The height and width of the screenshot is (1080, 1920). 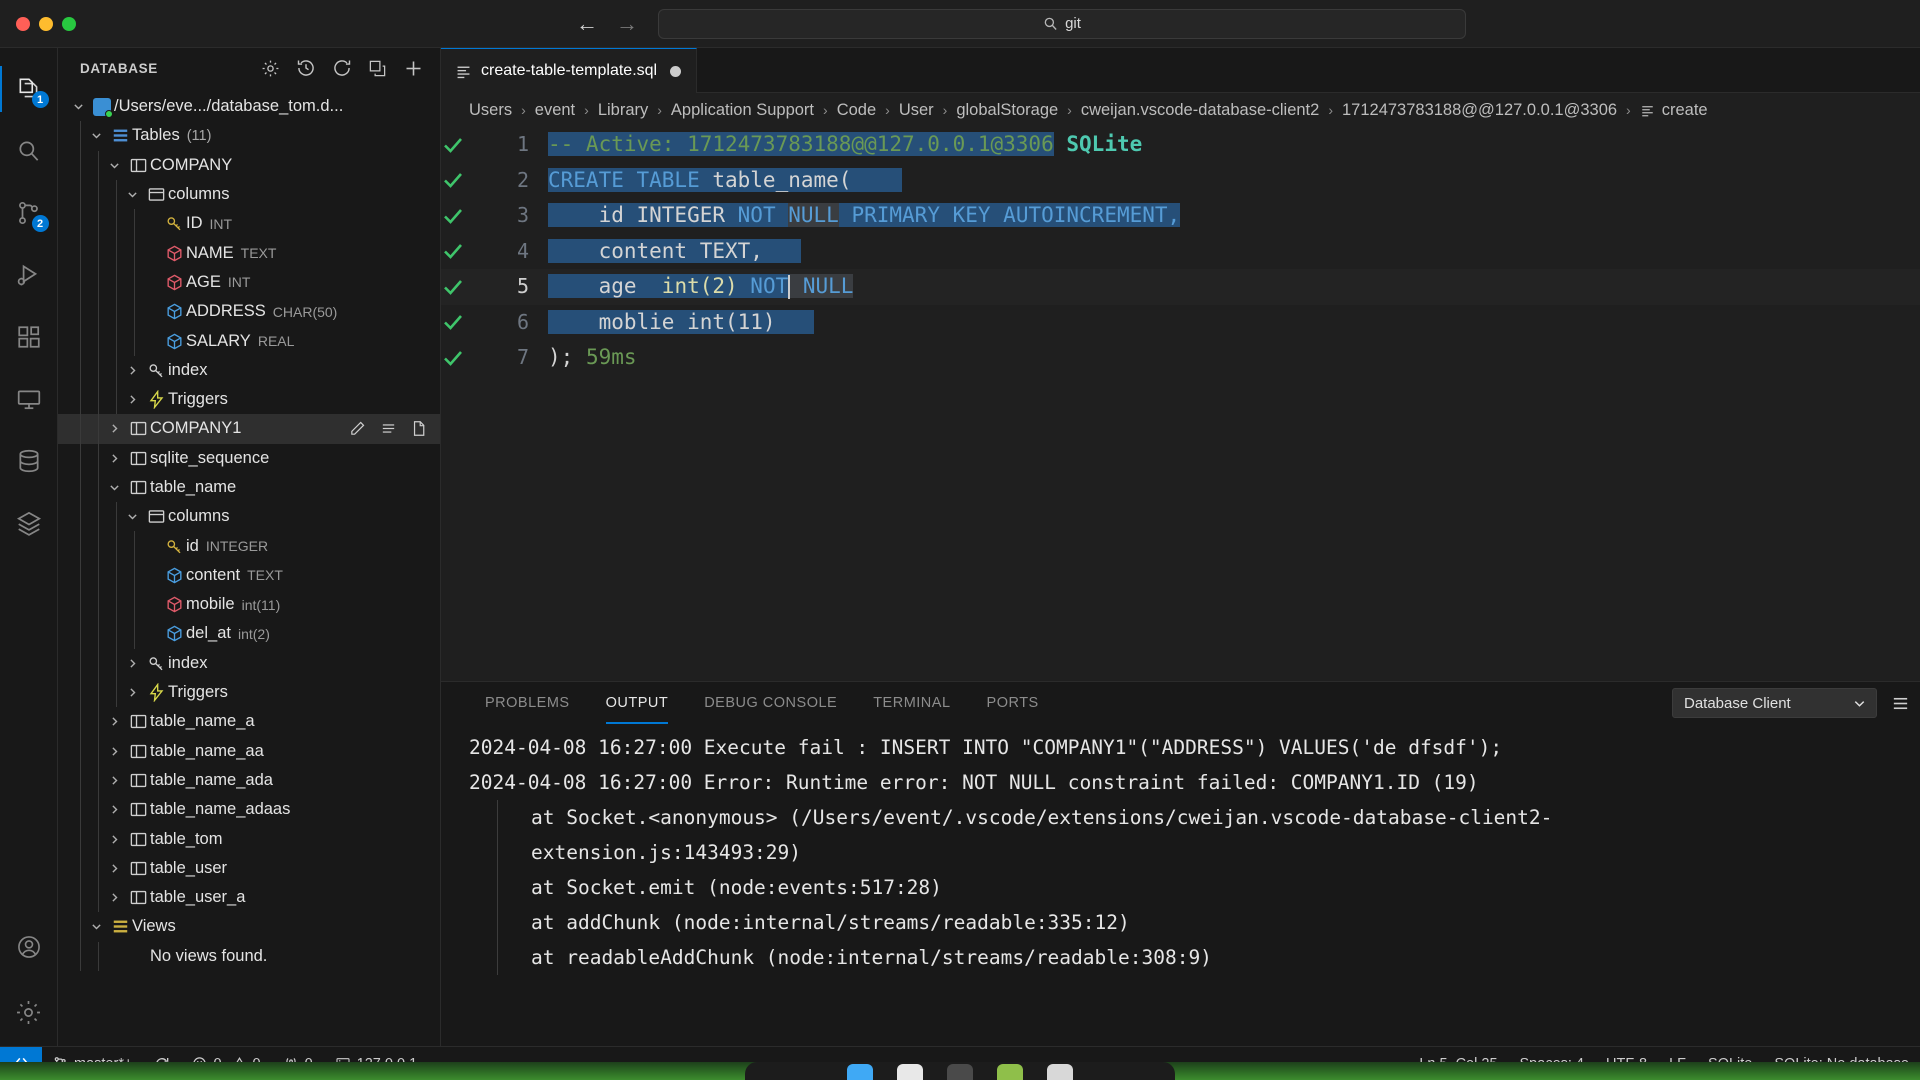 What do you see at coordinates (911, 703) in the screenshot?
I see `panel-tab-terminal: TERMINAL` at bounding box center [911, 703].